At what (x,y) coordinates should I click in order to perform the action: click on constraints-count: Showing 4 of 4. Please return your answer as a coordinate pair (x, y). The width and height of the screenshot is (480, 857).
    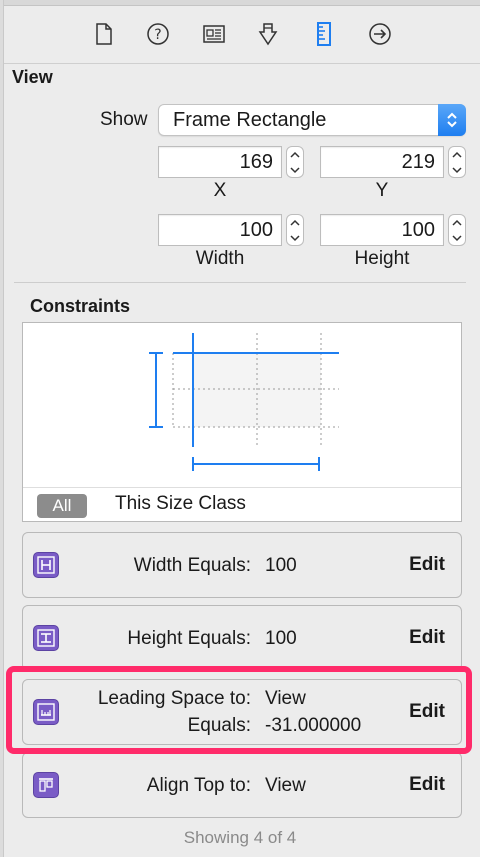
    Looking at the image, I should click on (240, 837).